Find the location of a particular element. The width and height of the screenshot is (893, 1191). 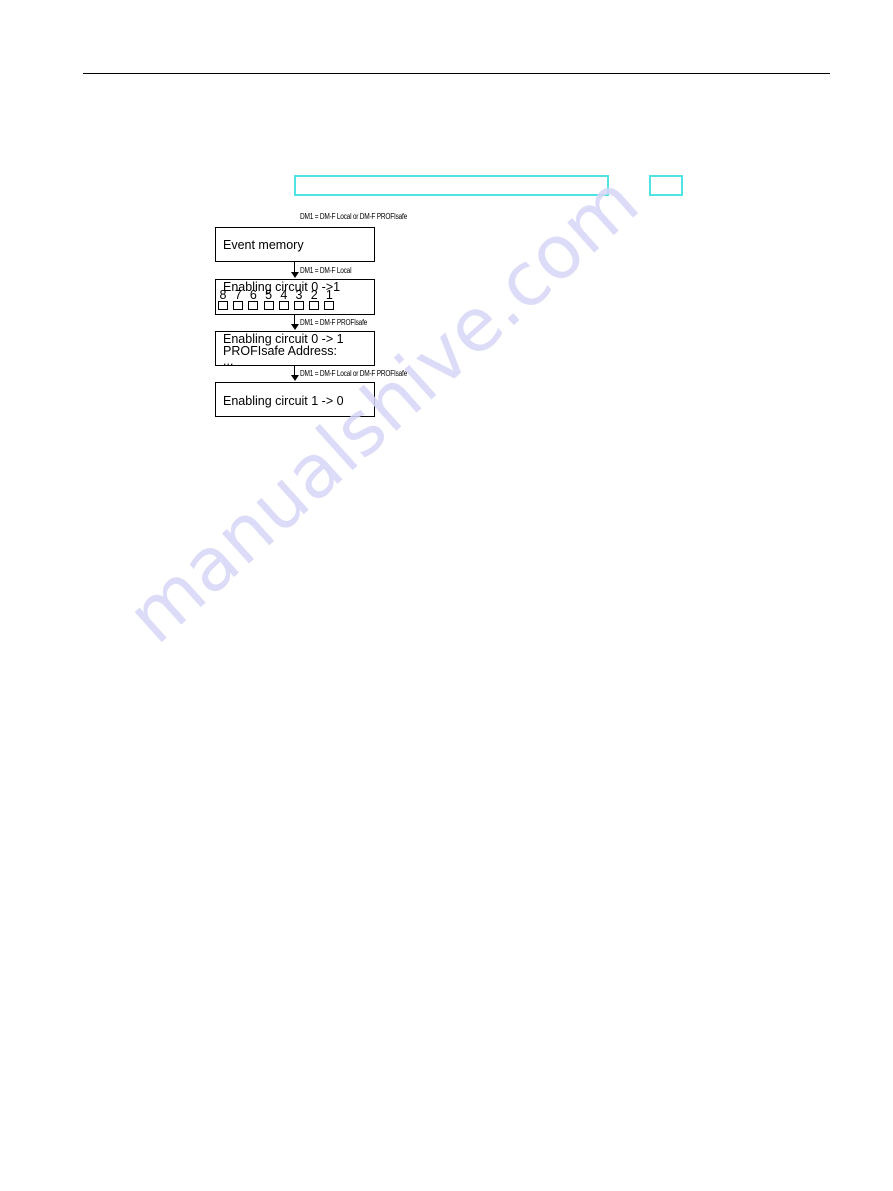

menu-box-event-memory: Event memory is located at coordinates (295, 244).